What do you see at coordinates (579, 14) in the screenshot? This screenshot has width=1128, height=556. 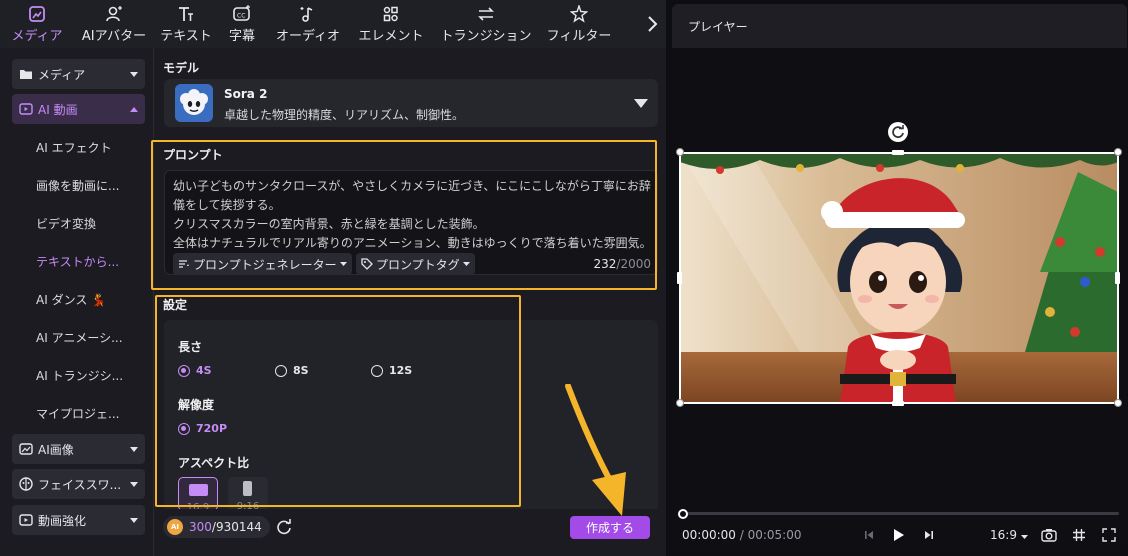 I see `filter-icon` at bounding box center [579, 14].